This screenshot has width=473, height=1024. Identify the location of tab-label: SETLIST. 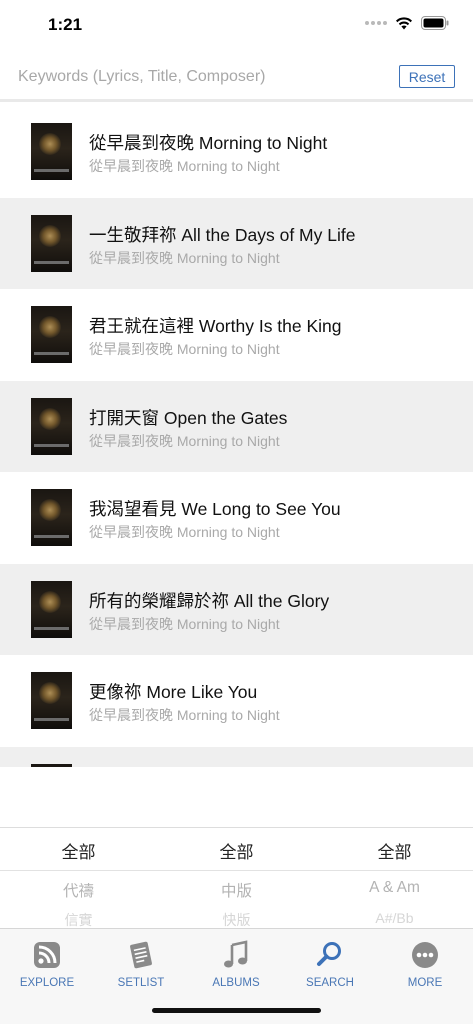
(141, 983).